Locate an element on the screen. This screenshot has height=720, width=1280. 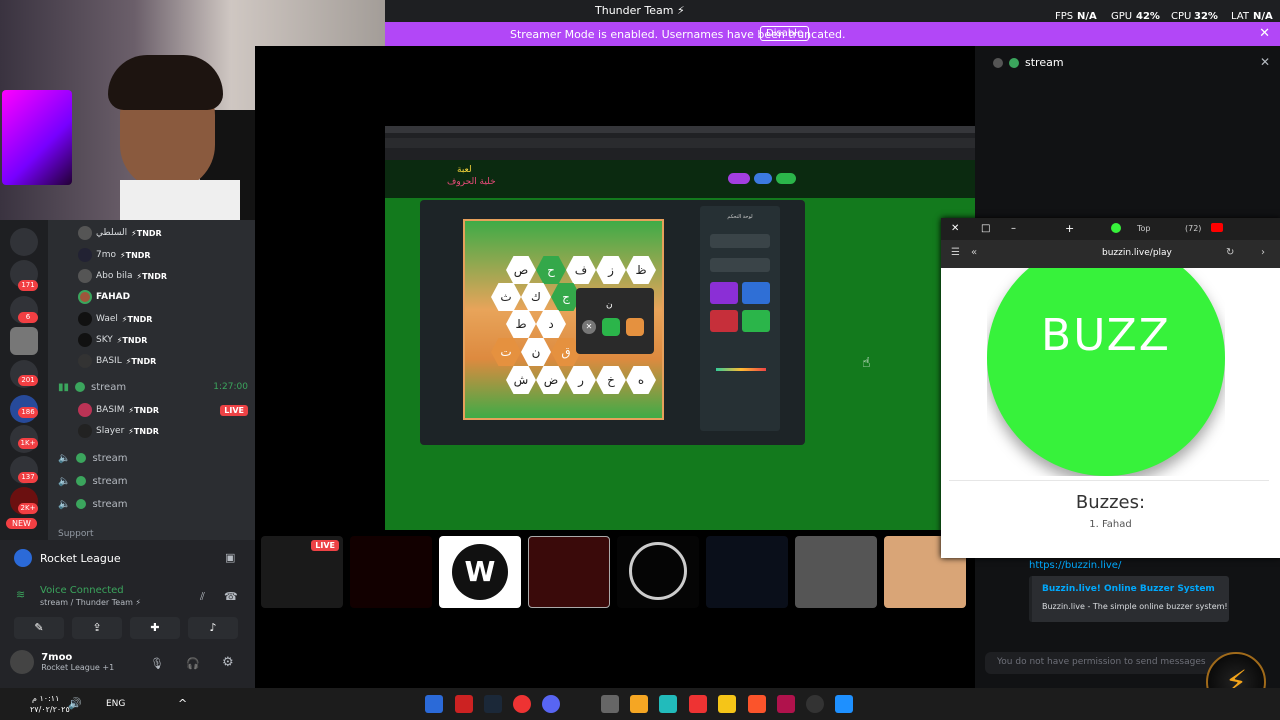
folder-icon is located at coordinates (727, 704).